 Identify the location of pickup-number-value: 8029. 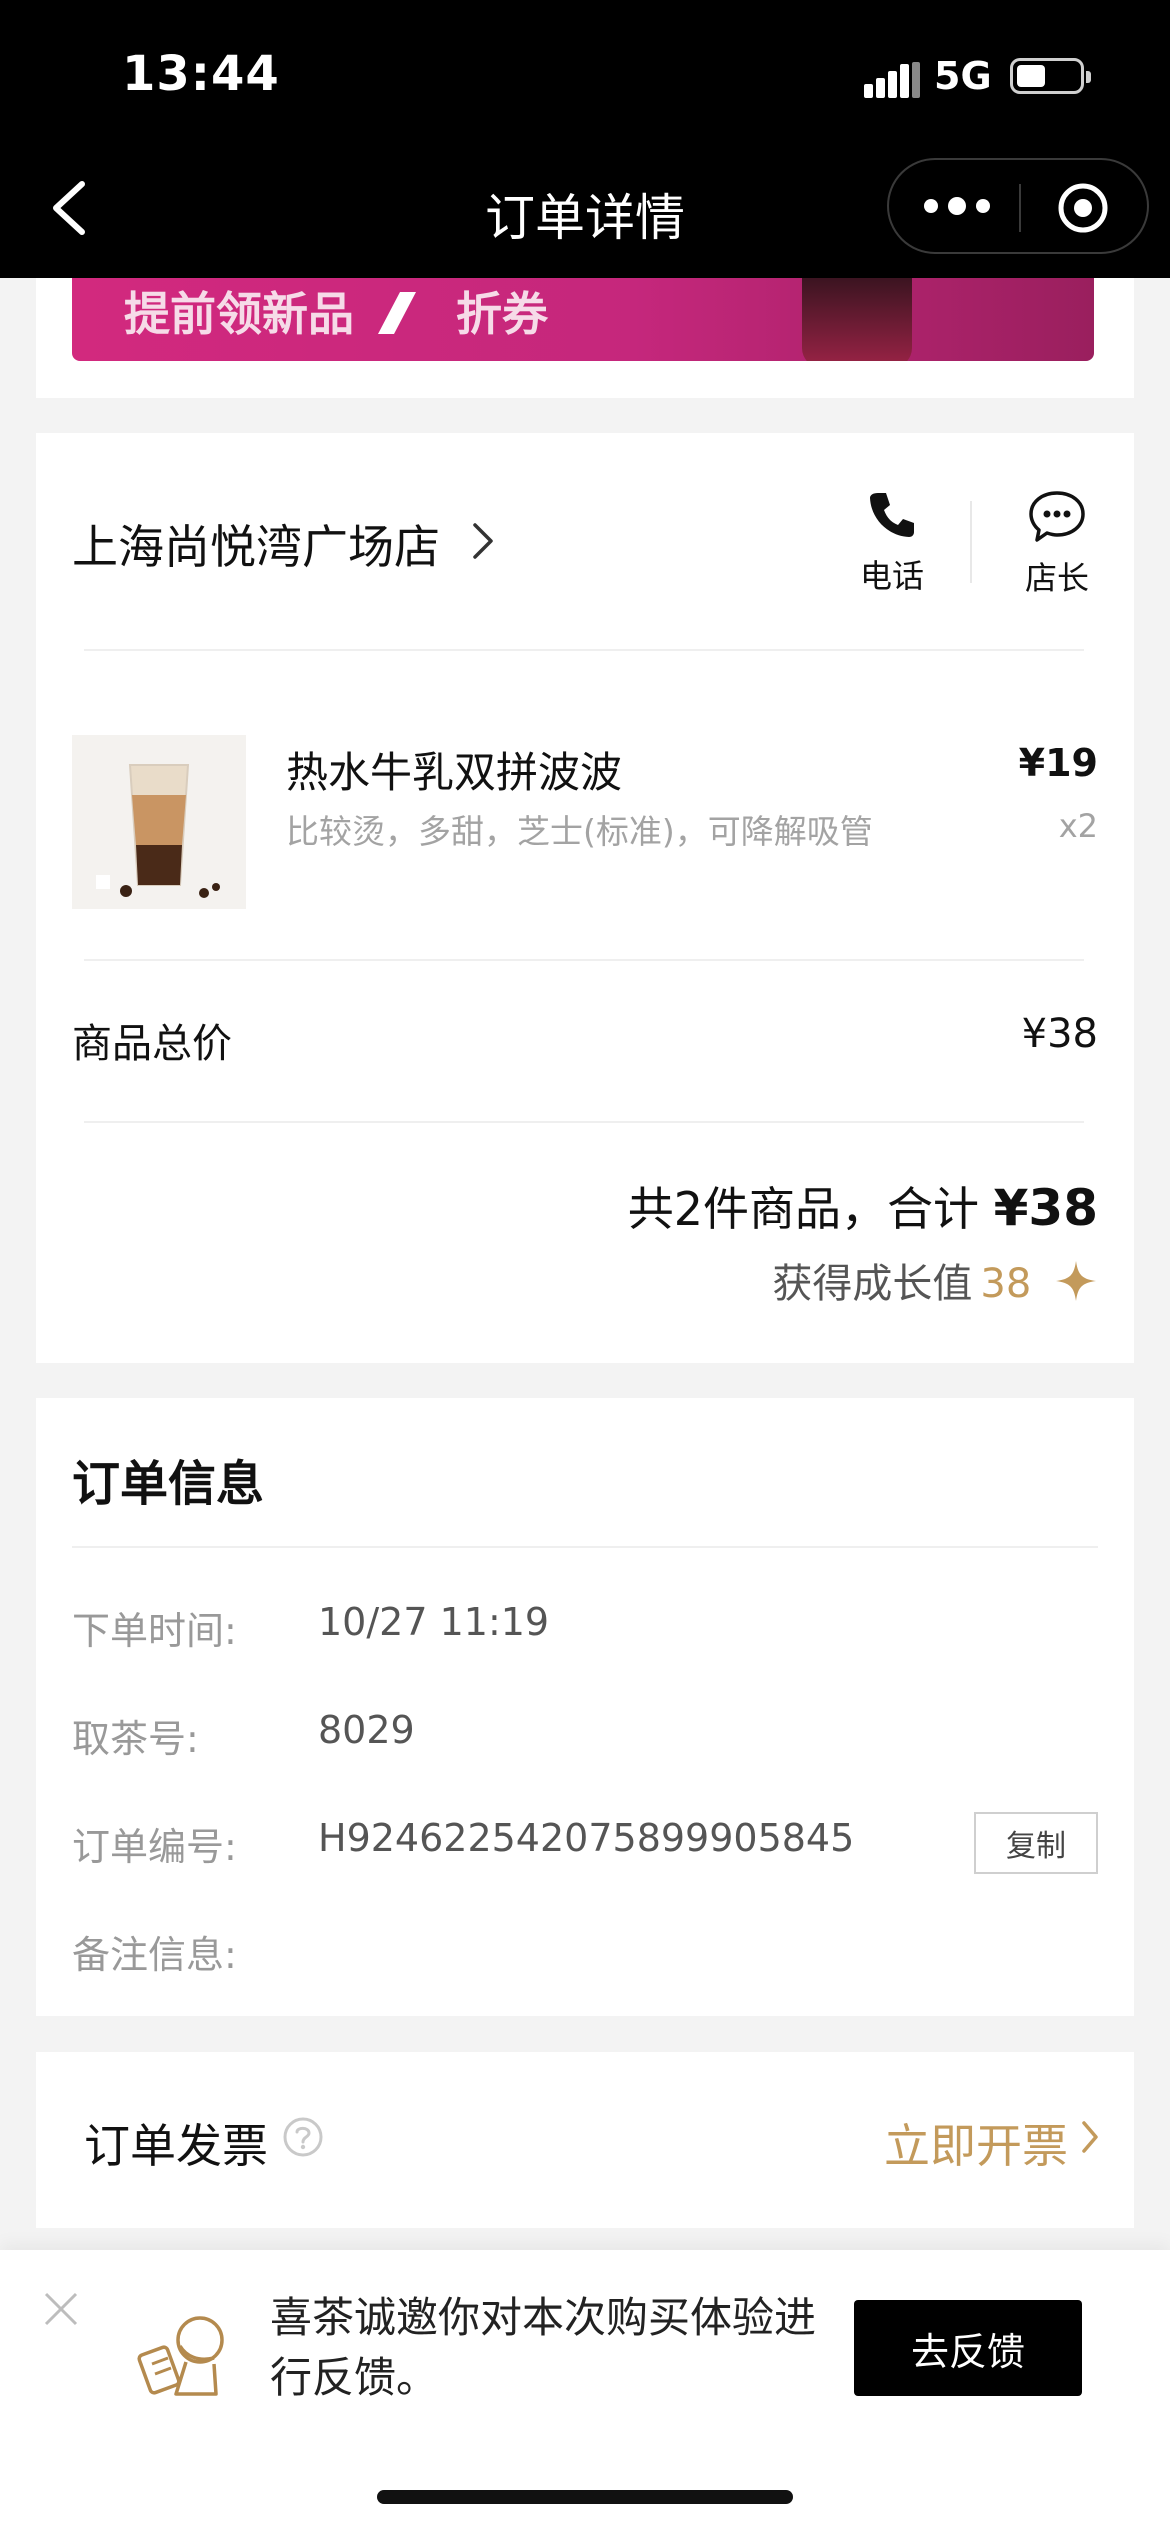
(366, 1730).